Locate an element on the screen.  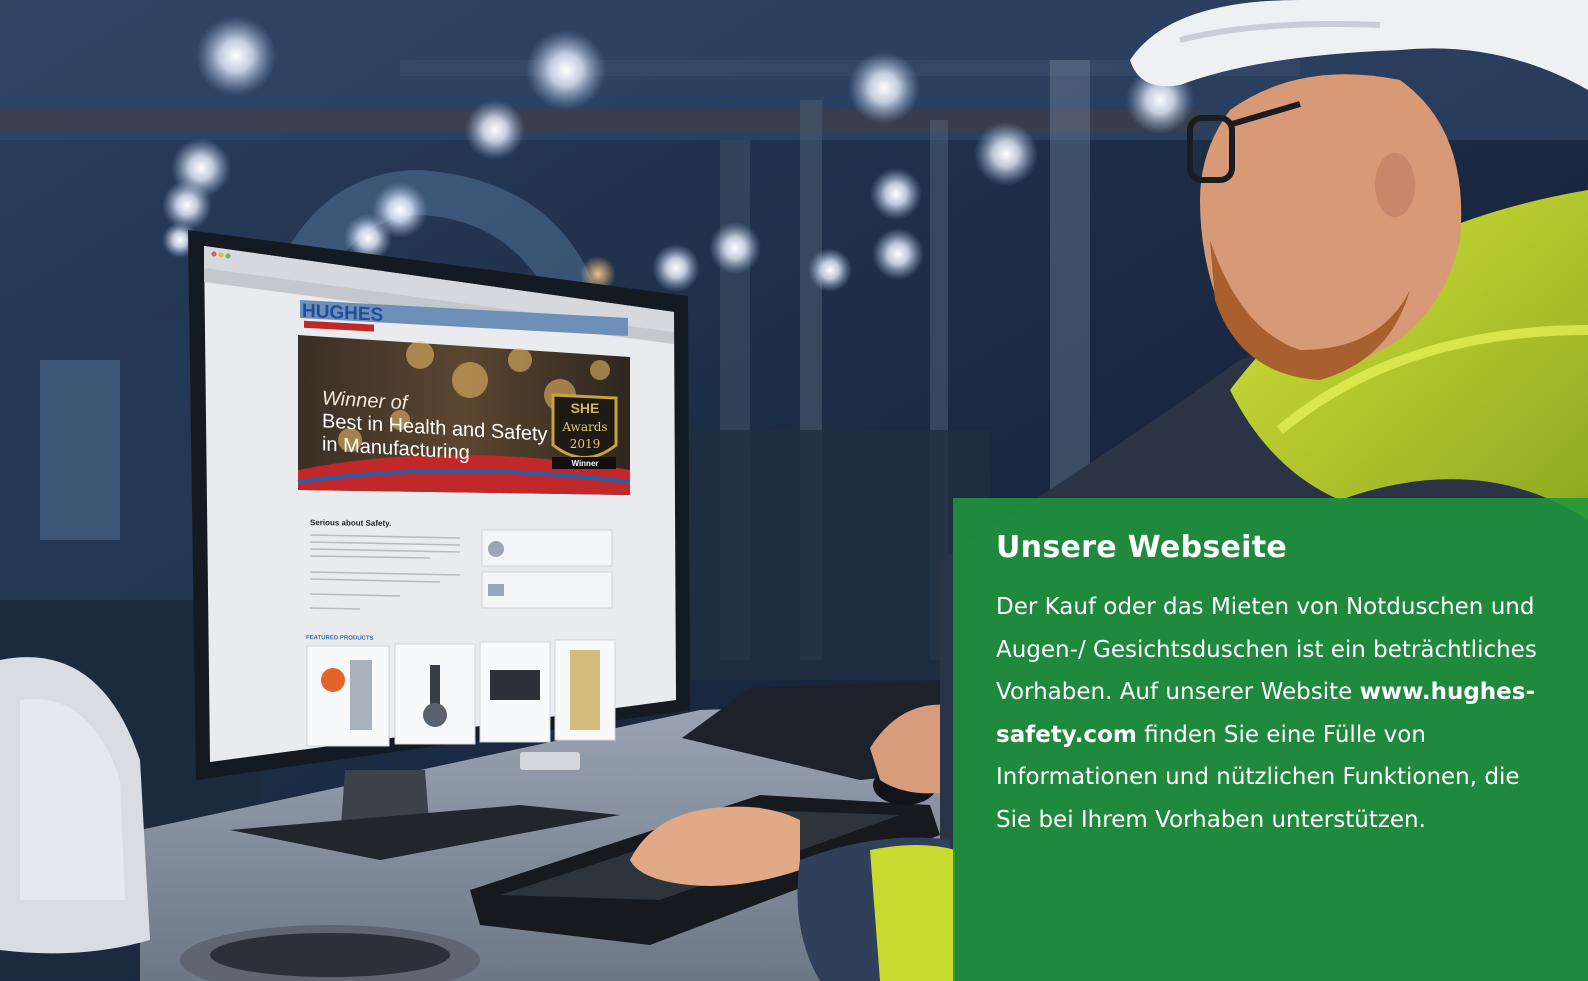
svg-text: Awards is located at coordinates (584, 427).